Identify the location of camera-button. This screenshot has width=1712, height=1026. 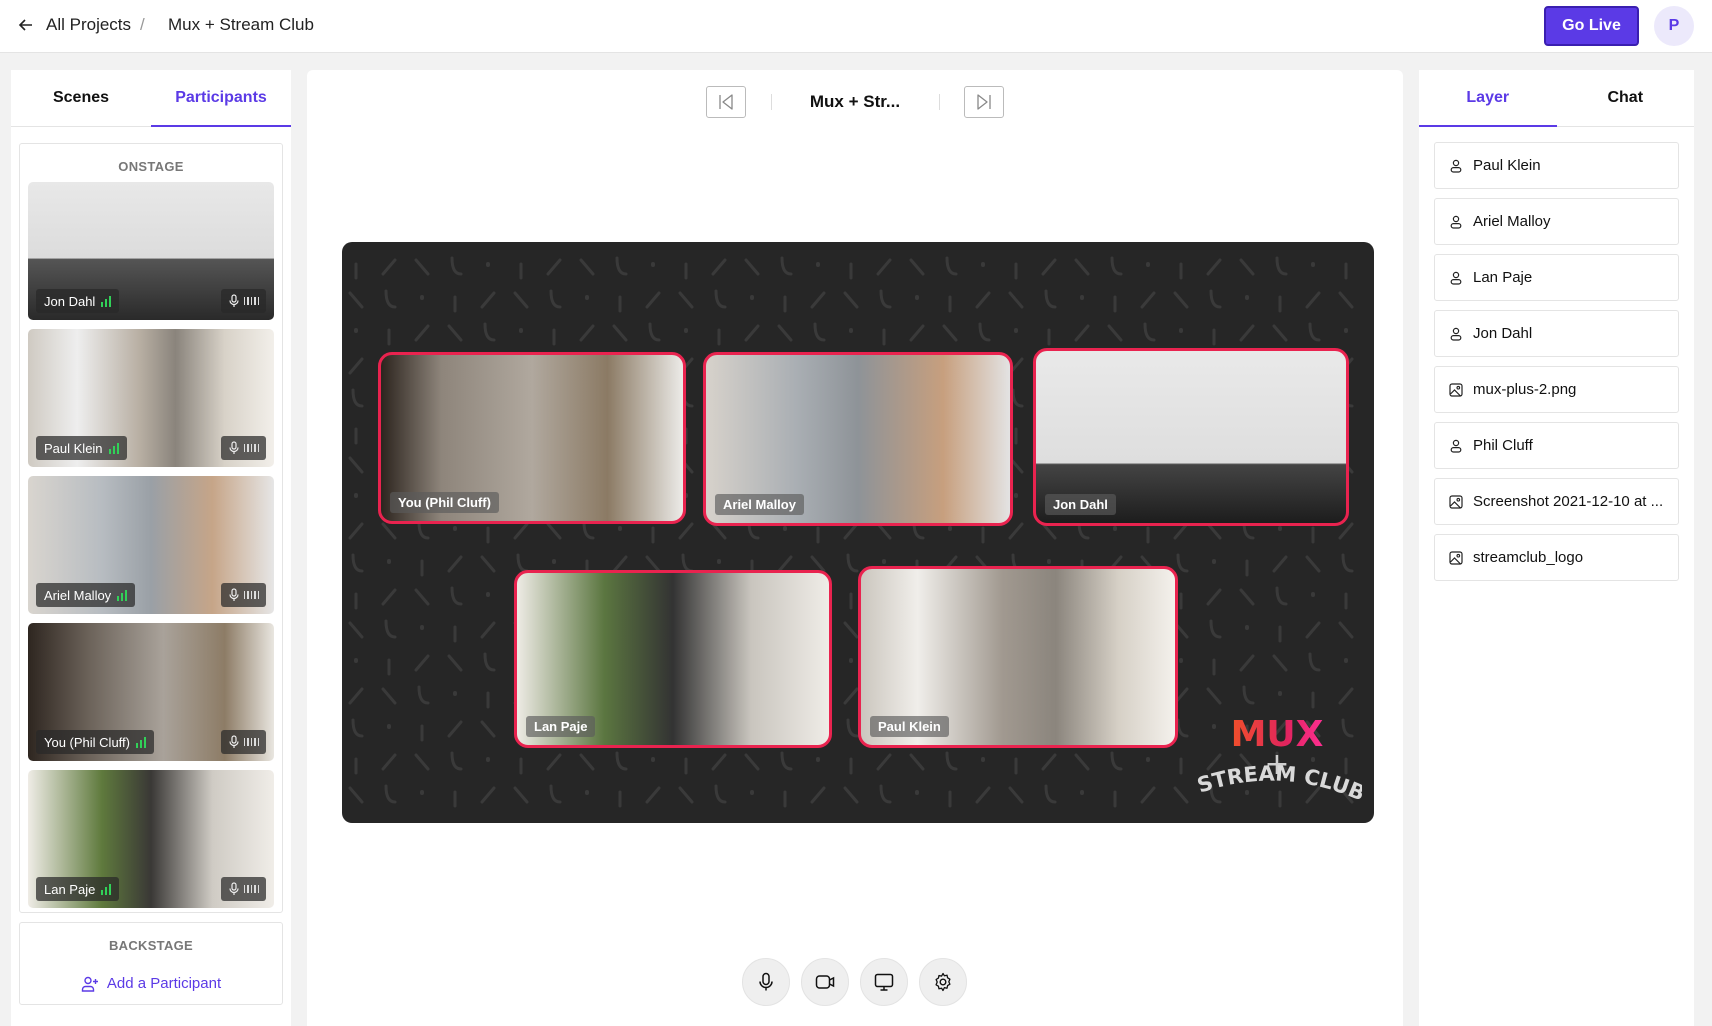
(825, 982).